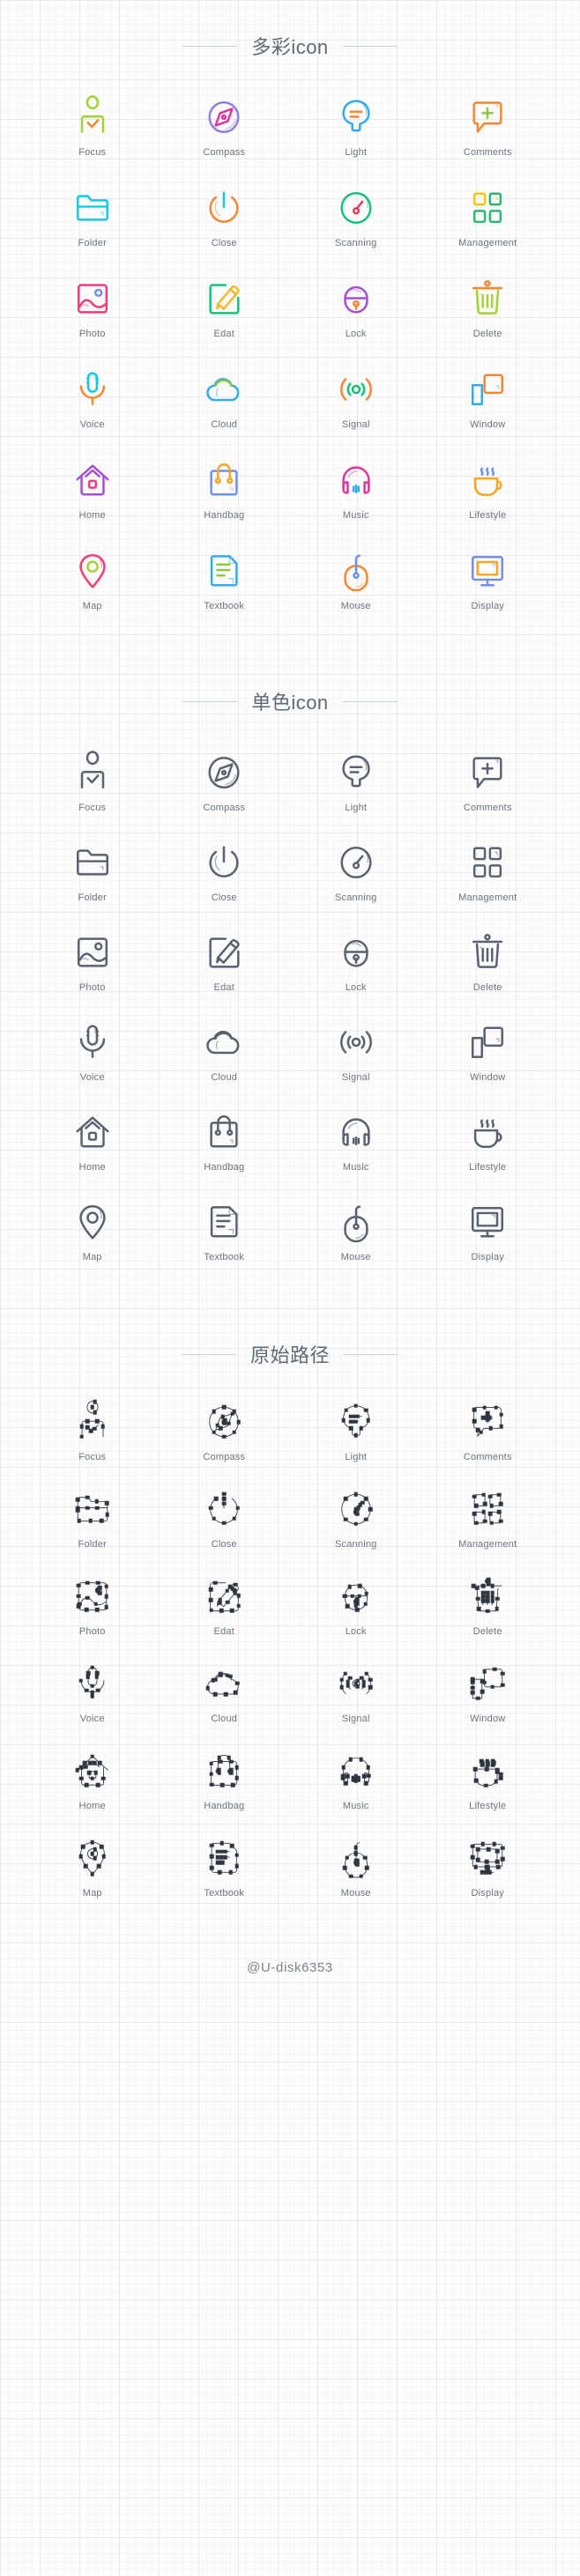 The width and height of the screenshot is (580, 2576). I want to click on lifestyle-icon, so click(487, 1771).